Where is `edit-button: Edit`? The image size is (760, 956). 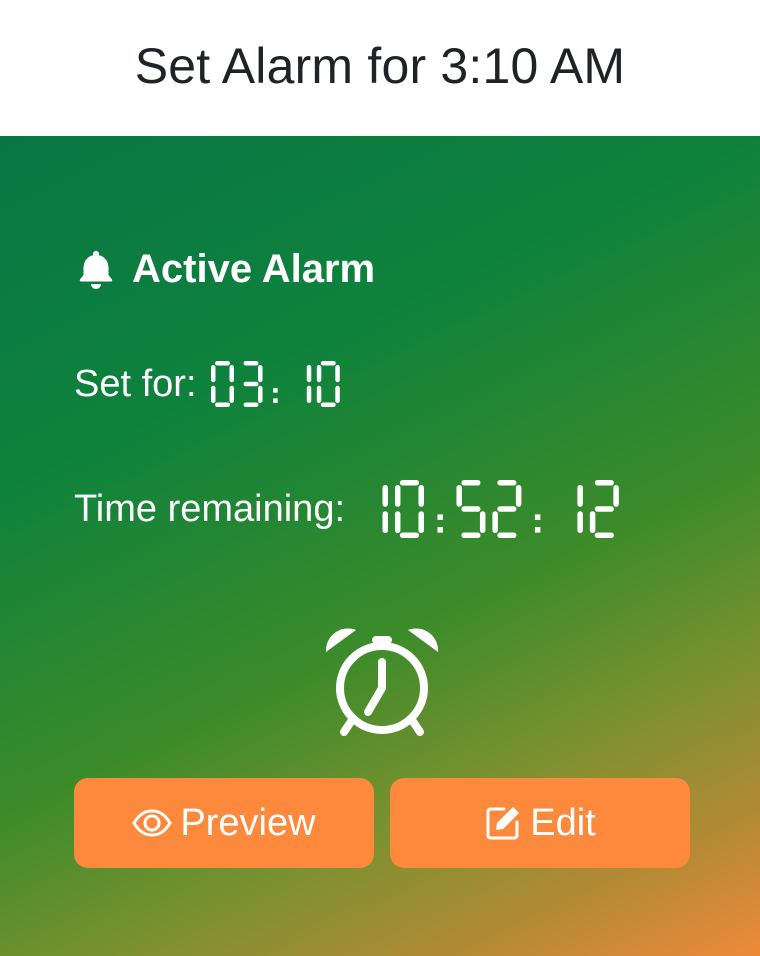
edit-button: Edit is located at coordinates (540, 823).